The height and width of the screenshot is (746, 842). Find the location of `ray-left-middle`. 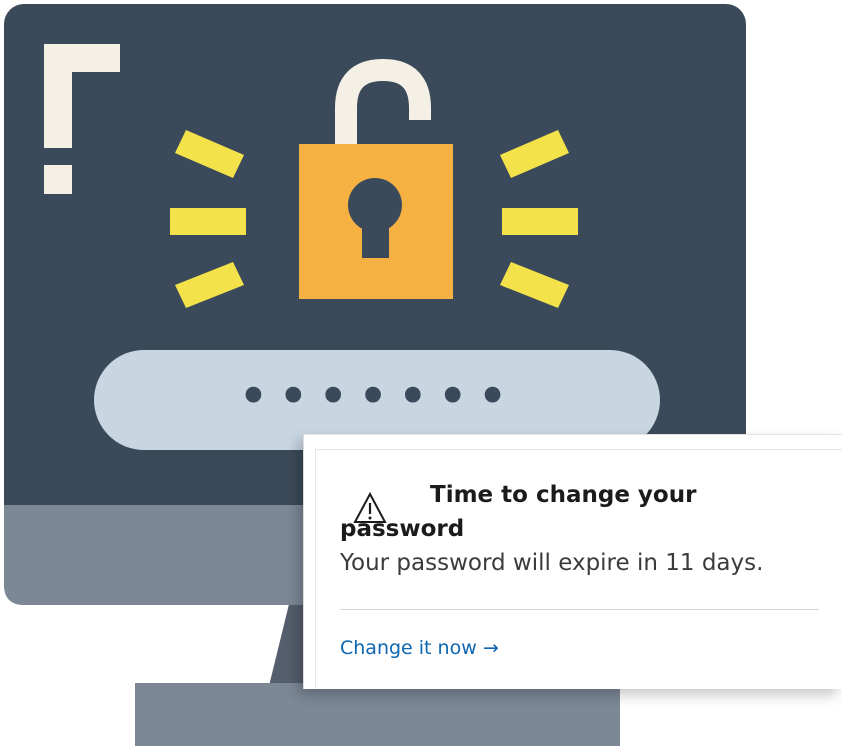

ray-left-middle is located at coordinates (208, 221).